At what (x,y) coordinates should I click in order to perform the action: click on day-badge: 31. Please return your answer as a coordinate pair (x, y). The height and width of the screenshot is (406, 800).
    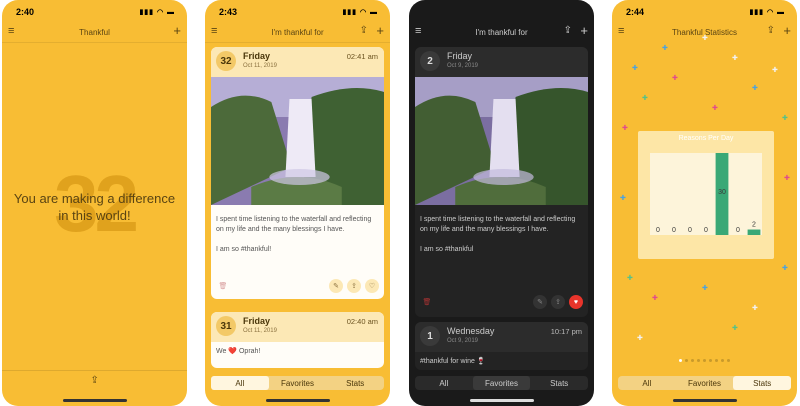
    Looking at the image, I should click on (226, 326).